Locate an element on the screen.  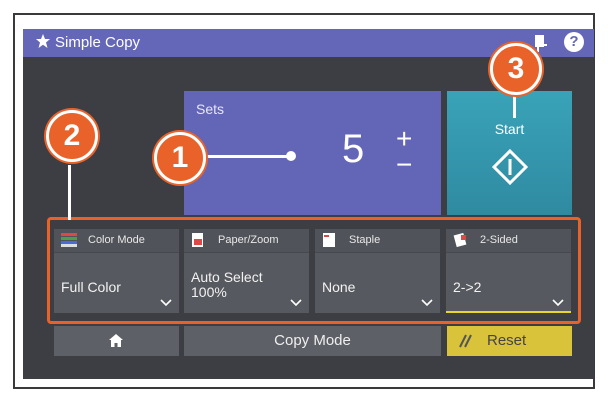
paper-zoom-title: Paper/Zoom is located at coordinates (248, 240).